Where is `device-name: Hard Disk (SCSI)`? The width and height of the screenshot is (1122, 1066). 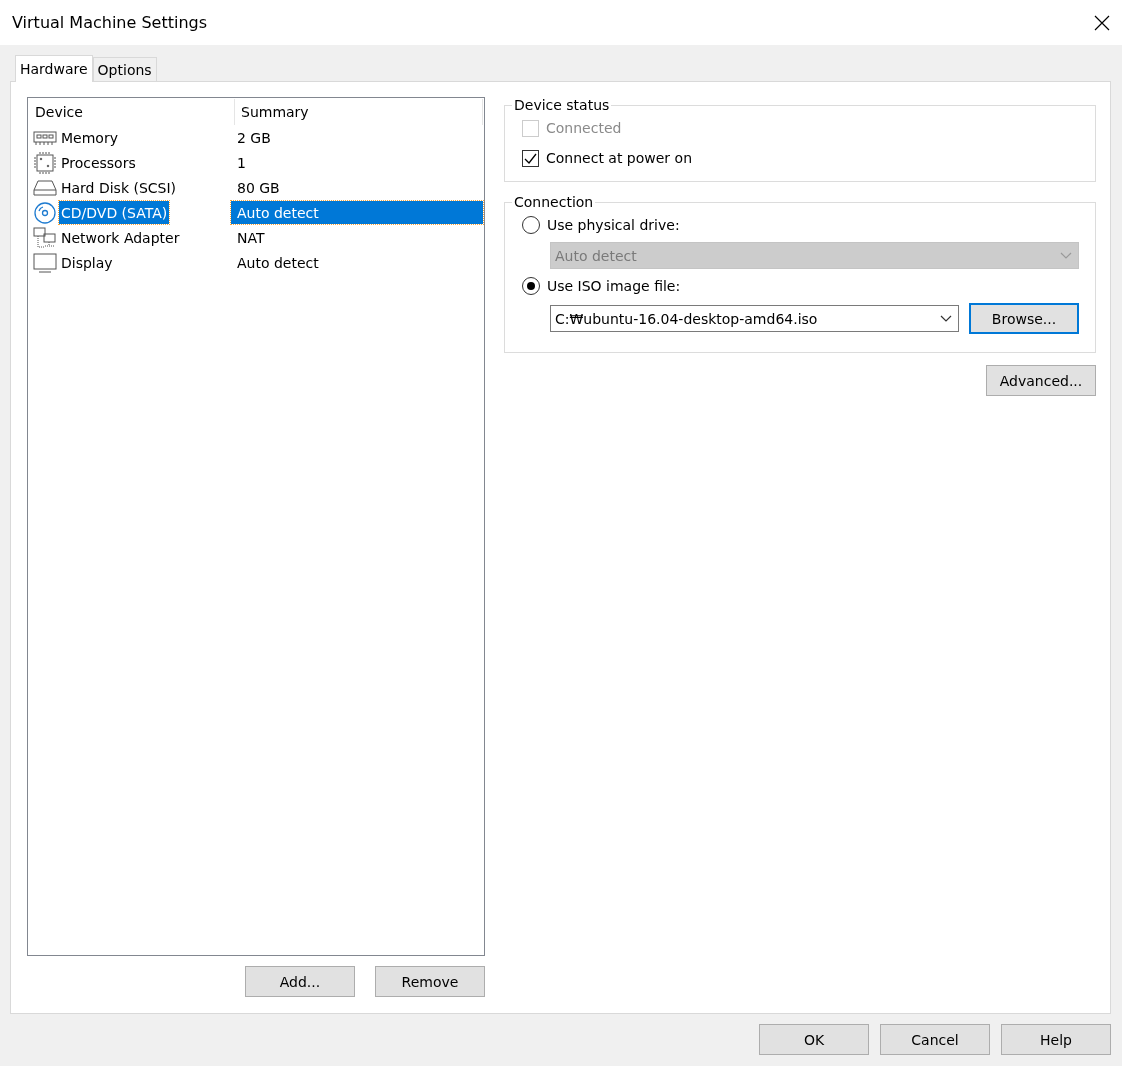
device-name: Hard Disk (SCSI) is located at coordinates (119, 187).